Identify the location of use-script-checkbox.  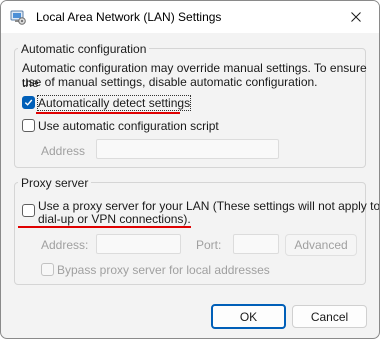
(28, 125).